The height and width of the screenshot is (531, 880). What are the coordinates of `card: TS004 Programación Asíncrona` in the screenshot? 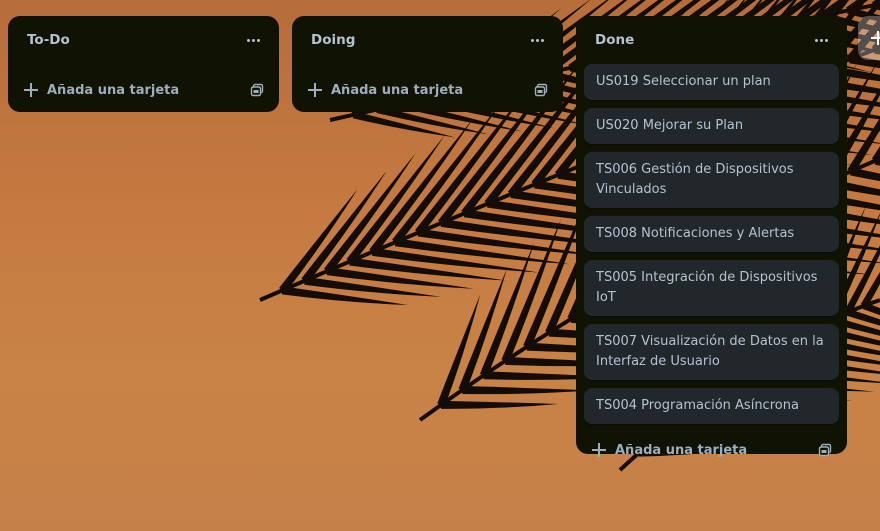 It's located at (711, 406).